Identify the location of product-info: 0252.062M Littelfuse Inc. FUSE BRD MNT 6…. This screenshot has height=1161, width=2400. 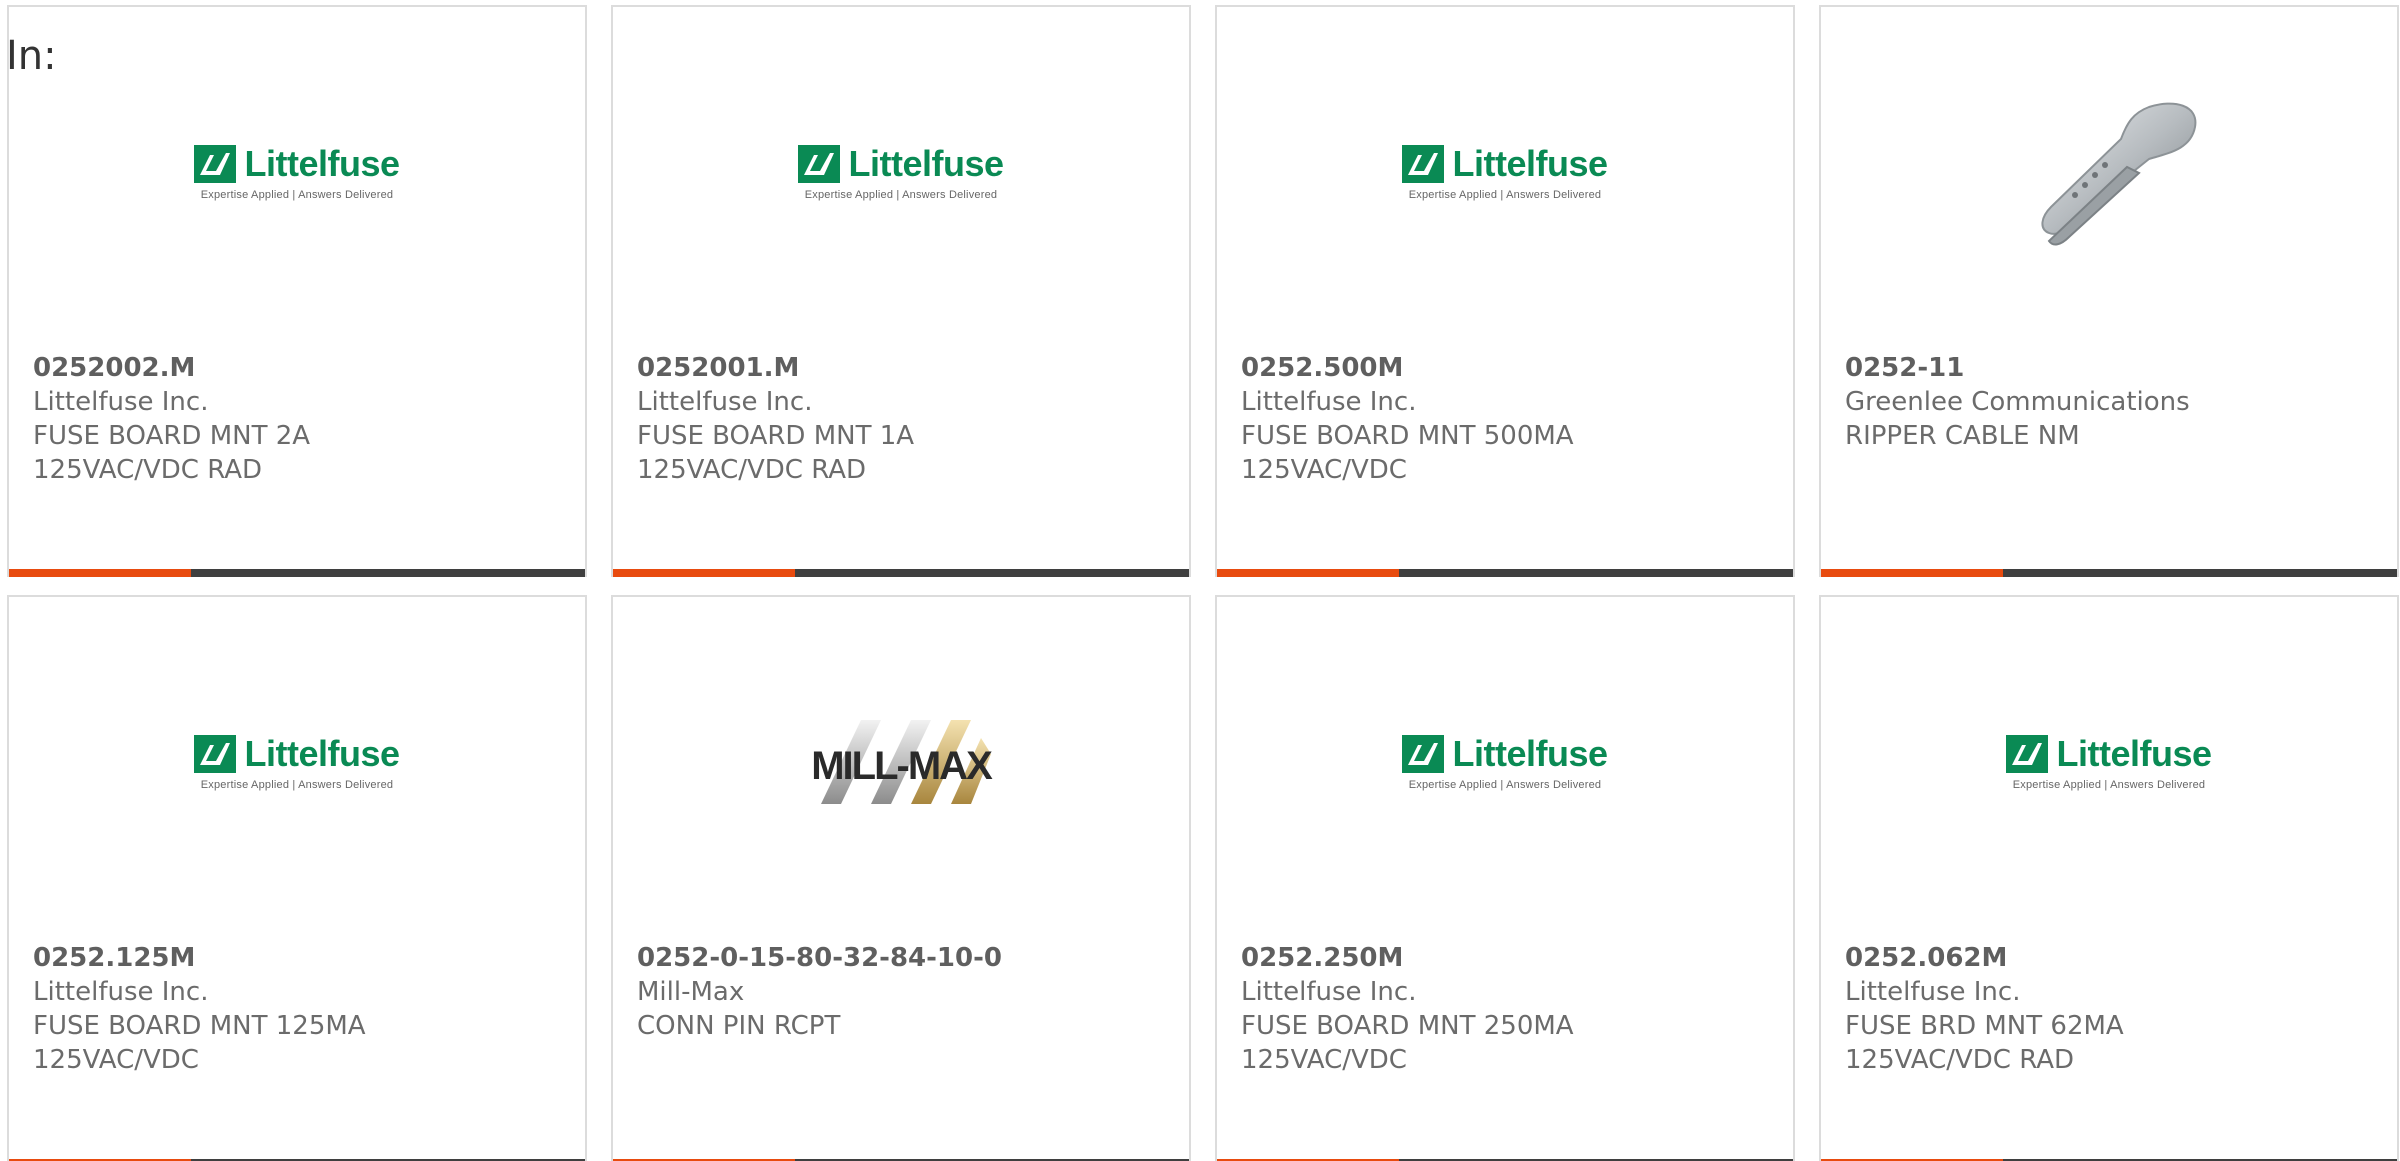
(2111, 1009).